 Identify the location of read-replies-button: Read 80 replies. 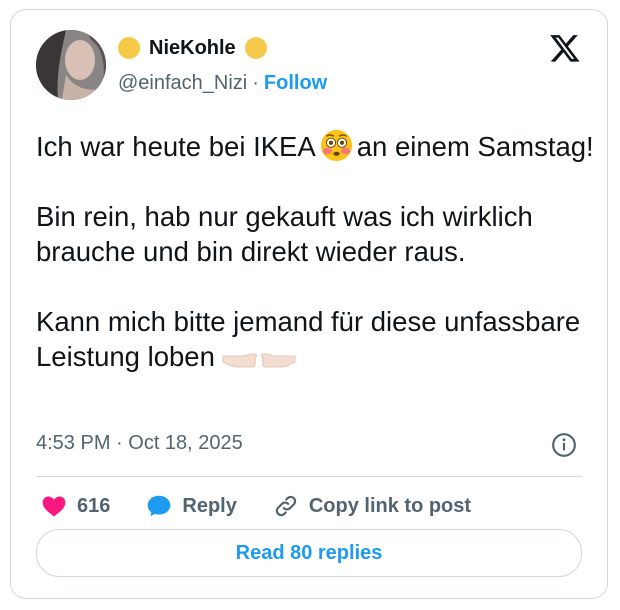
(309, 553).